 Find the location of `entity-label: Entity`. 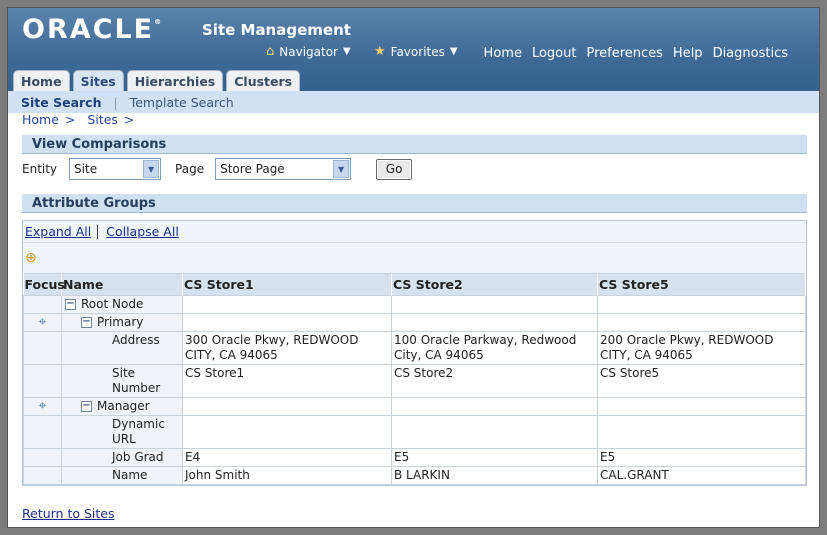

entity-label: Entity is located at coordinates (40, 169).